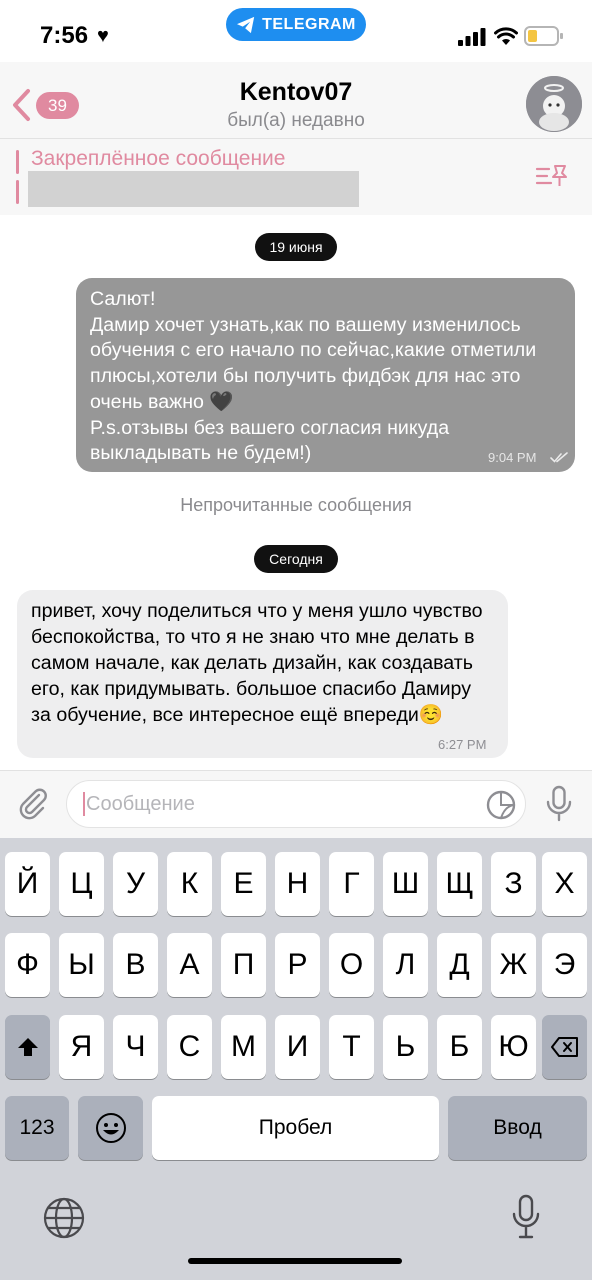 Image resolution: width=592 pixels, height=1280 pixels. I want to click on numbers-key: 123, so click(37, 1128).